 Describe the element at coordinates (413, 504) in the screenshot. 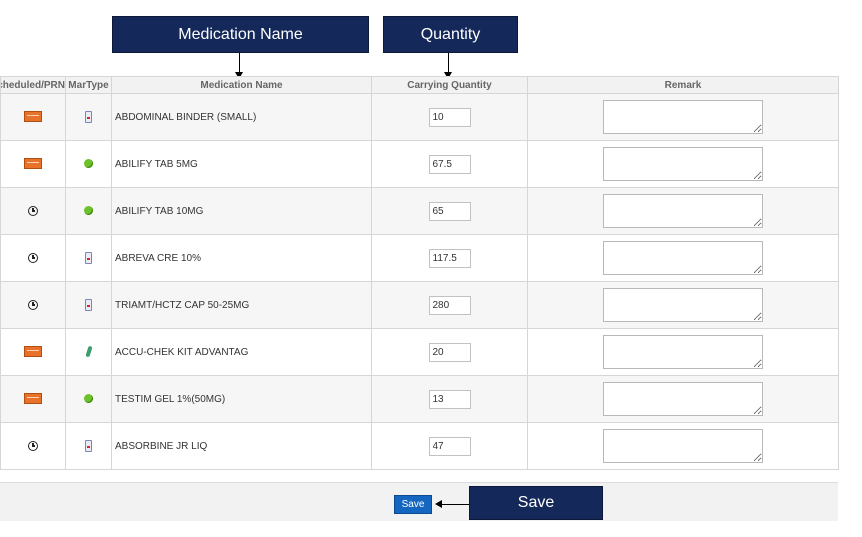

I see `save-button: Save` at that location.